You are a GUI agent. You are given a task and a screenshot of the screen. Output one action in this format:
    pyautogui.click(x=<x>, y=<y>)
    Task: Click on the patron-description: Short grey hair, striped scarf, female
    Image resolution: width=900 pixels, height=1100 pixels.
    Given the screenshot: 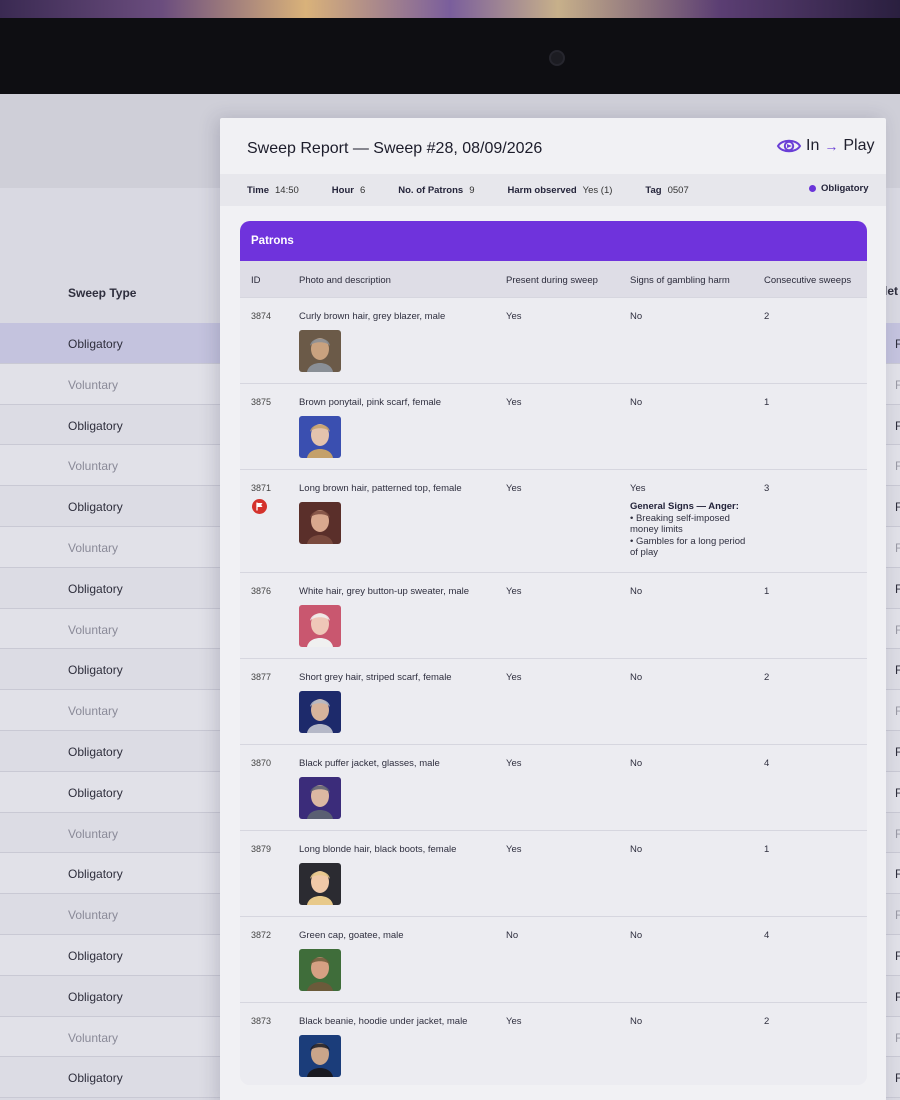 What is the action you would take?
    pyautogui.click(x=375, y=677)
    